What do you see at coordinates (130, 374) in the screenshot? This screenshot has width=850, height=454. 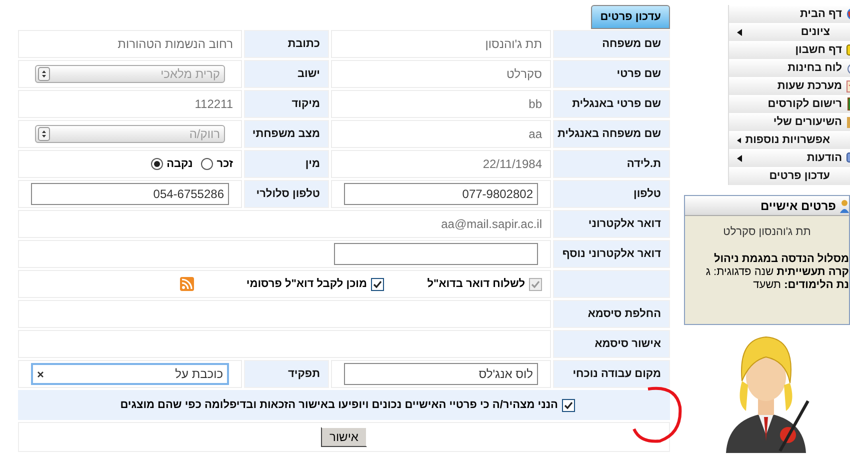 I see `input-field: כוכבת על` at bounding box center [130, 374].